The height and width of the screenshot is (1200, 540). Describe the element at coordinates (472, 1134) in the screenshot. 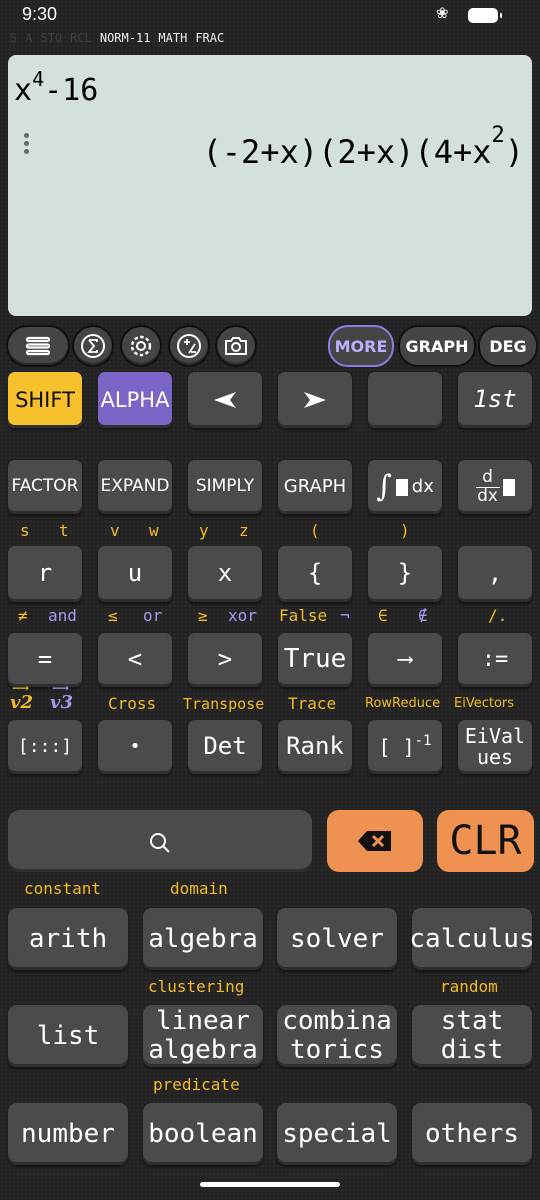

I see `others-button: others` at that location.